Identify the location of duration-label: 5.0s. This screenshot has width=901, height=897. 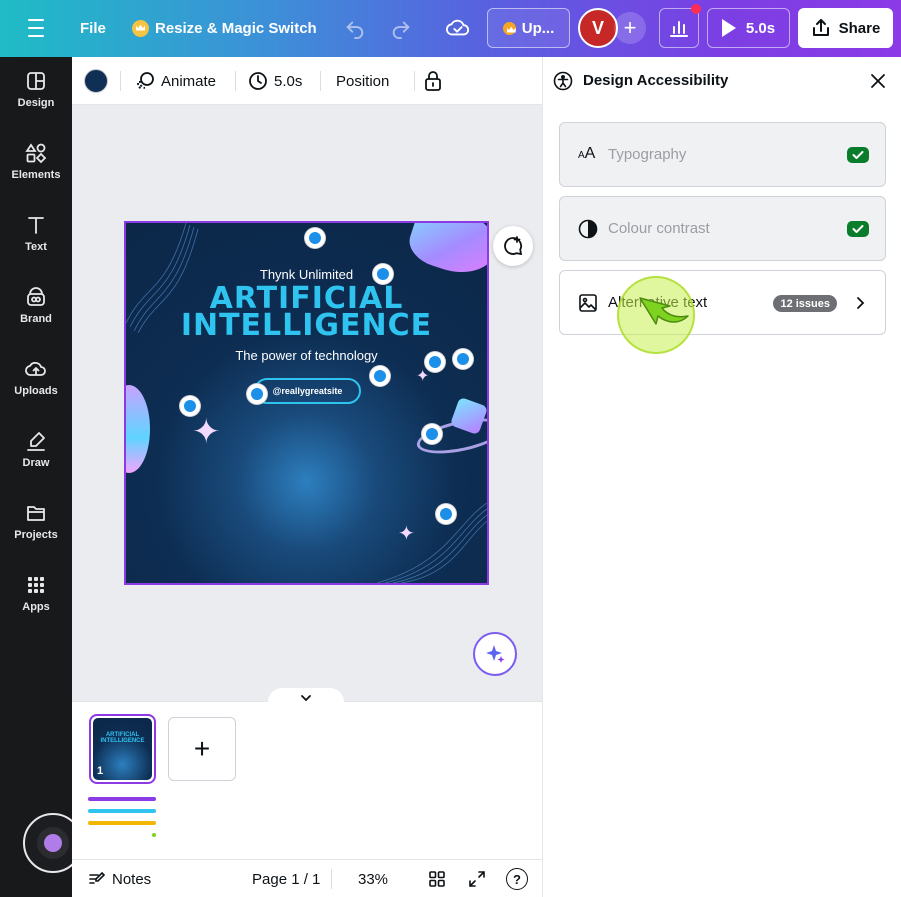
(288, 81).